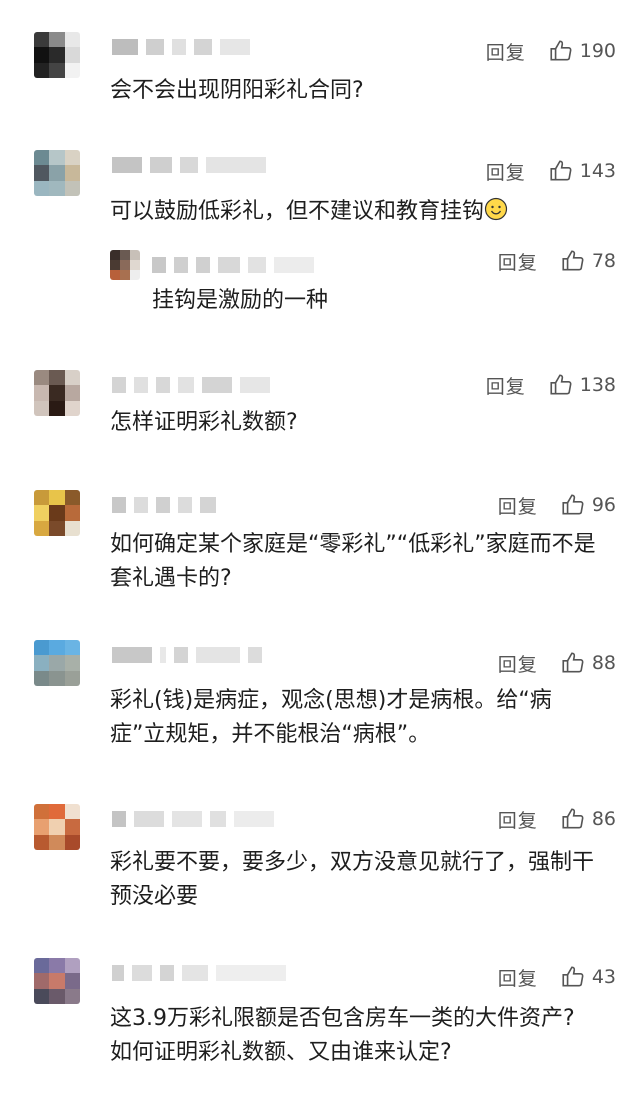 This screenshot has width=640, height=1103. I want to click on like-button: 138, so click(582, 385).